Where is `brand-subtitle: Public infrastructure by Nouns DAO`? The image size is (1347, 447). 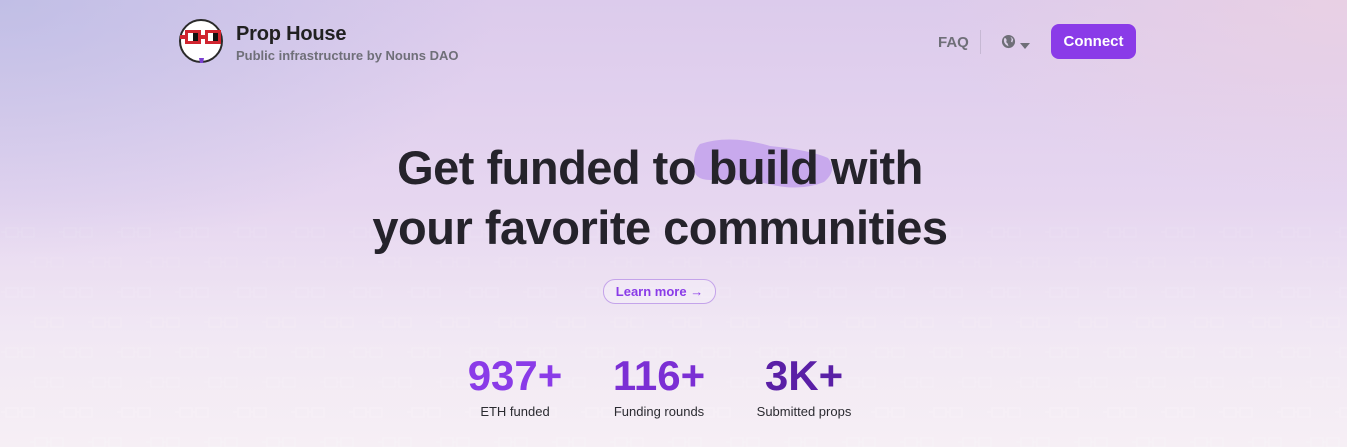
brand-subtitle: Public infrastructure by Nouns DAO is located at coordinates (347, 55).